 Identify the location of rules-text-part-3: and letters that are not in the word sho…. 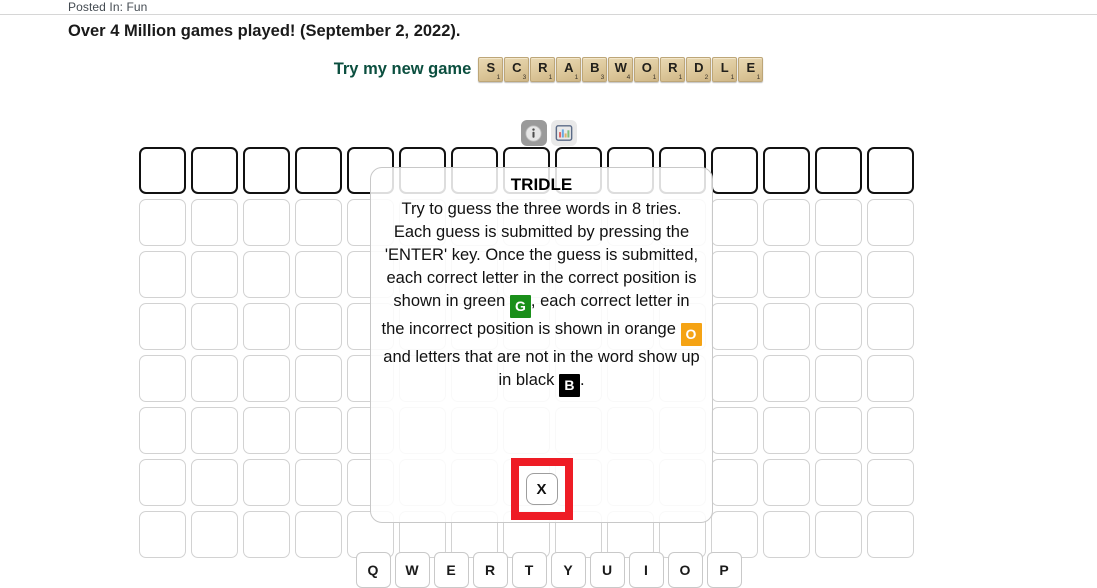
(541, 368).